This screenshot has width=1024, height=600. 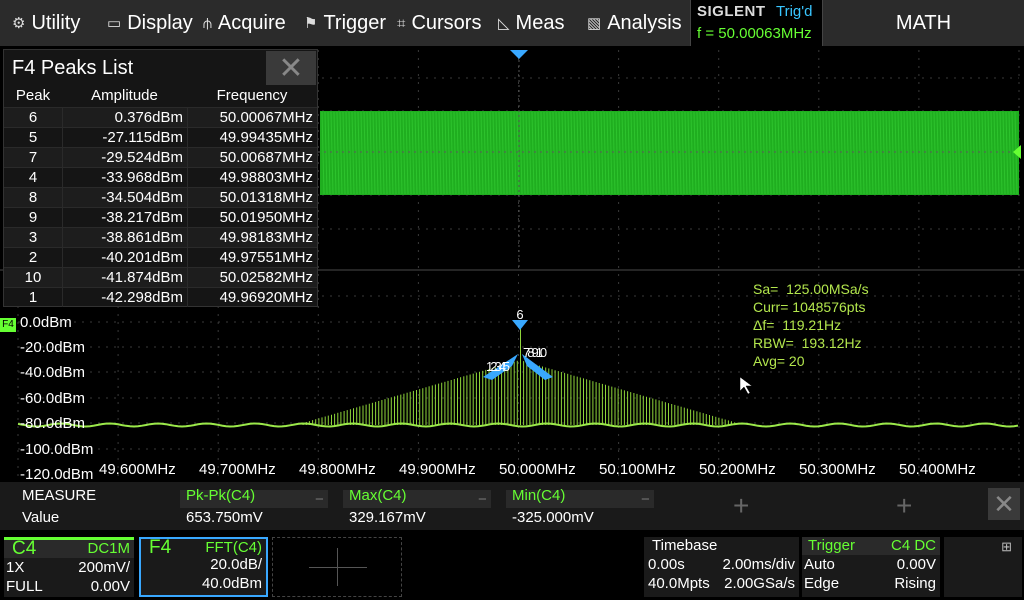 What do you see at coordinates (224, 506) in the screenshot?
I see `measure-item-1: Pk-Pk(C4) 653.750mV` at bounding box center [224, 506].